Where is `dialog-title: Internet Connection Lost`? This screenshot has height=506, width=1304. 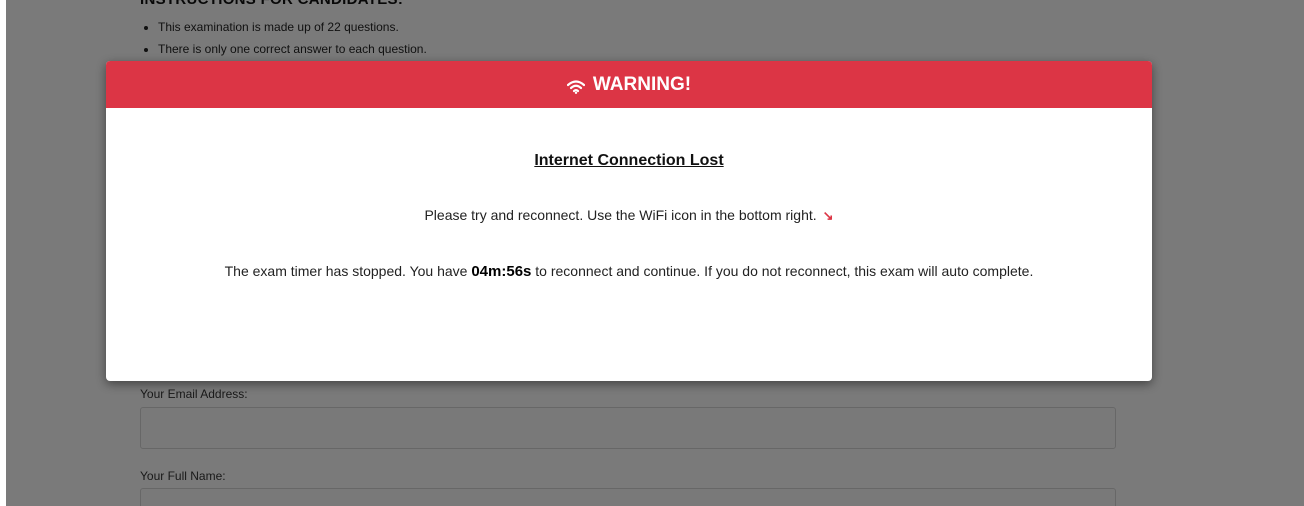 dialog-title: Internet Connection Lost is located at coordinates (629, 160).